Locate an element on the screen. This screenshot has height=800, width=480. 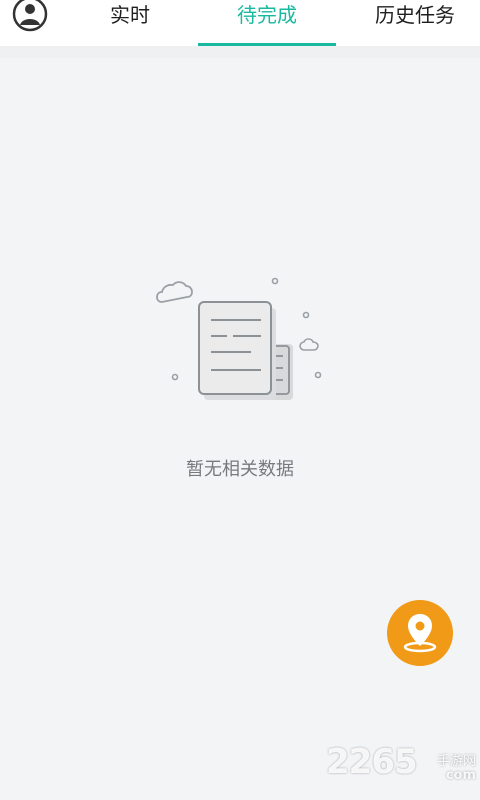
watermark-site-name: 手游网 is located at coordinates (456, 761).